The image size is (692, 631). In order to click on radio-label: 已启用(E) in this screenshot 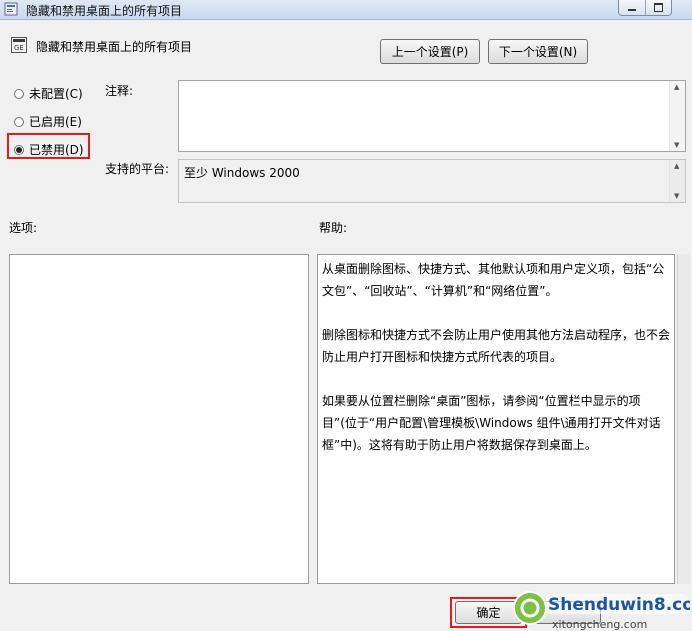, I will do `click(55, 122)`.